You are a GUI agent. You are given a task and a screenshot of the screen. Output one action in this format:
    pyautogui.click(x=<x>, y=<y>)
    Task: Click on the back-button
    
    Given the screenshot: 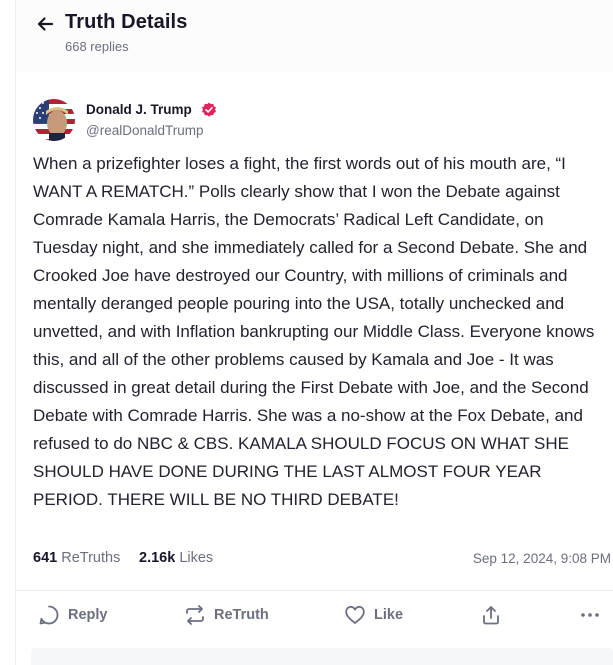 What is the action you would take?
    pyautogui.click(x=45, y=24)
    